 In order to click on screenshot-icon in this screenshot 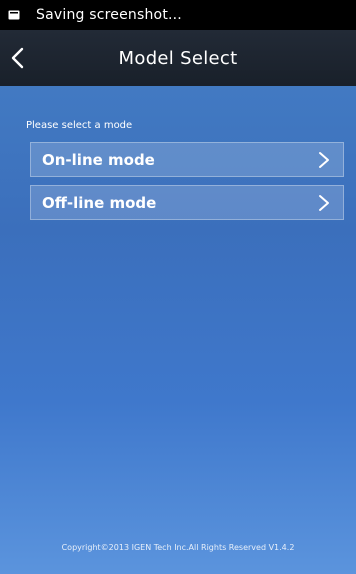, I will do `click(14, 15)`.